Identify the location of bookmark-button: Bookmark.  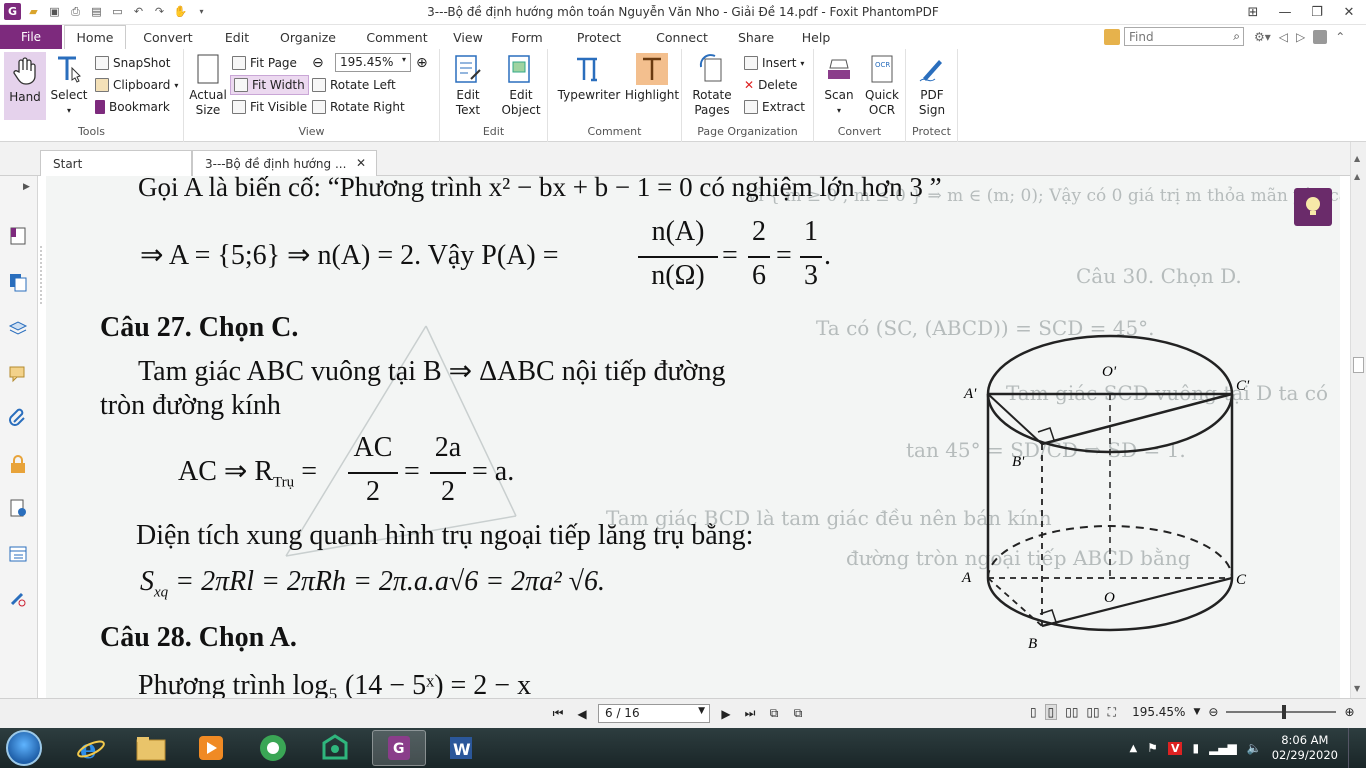
(132, 107).